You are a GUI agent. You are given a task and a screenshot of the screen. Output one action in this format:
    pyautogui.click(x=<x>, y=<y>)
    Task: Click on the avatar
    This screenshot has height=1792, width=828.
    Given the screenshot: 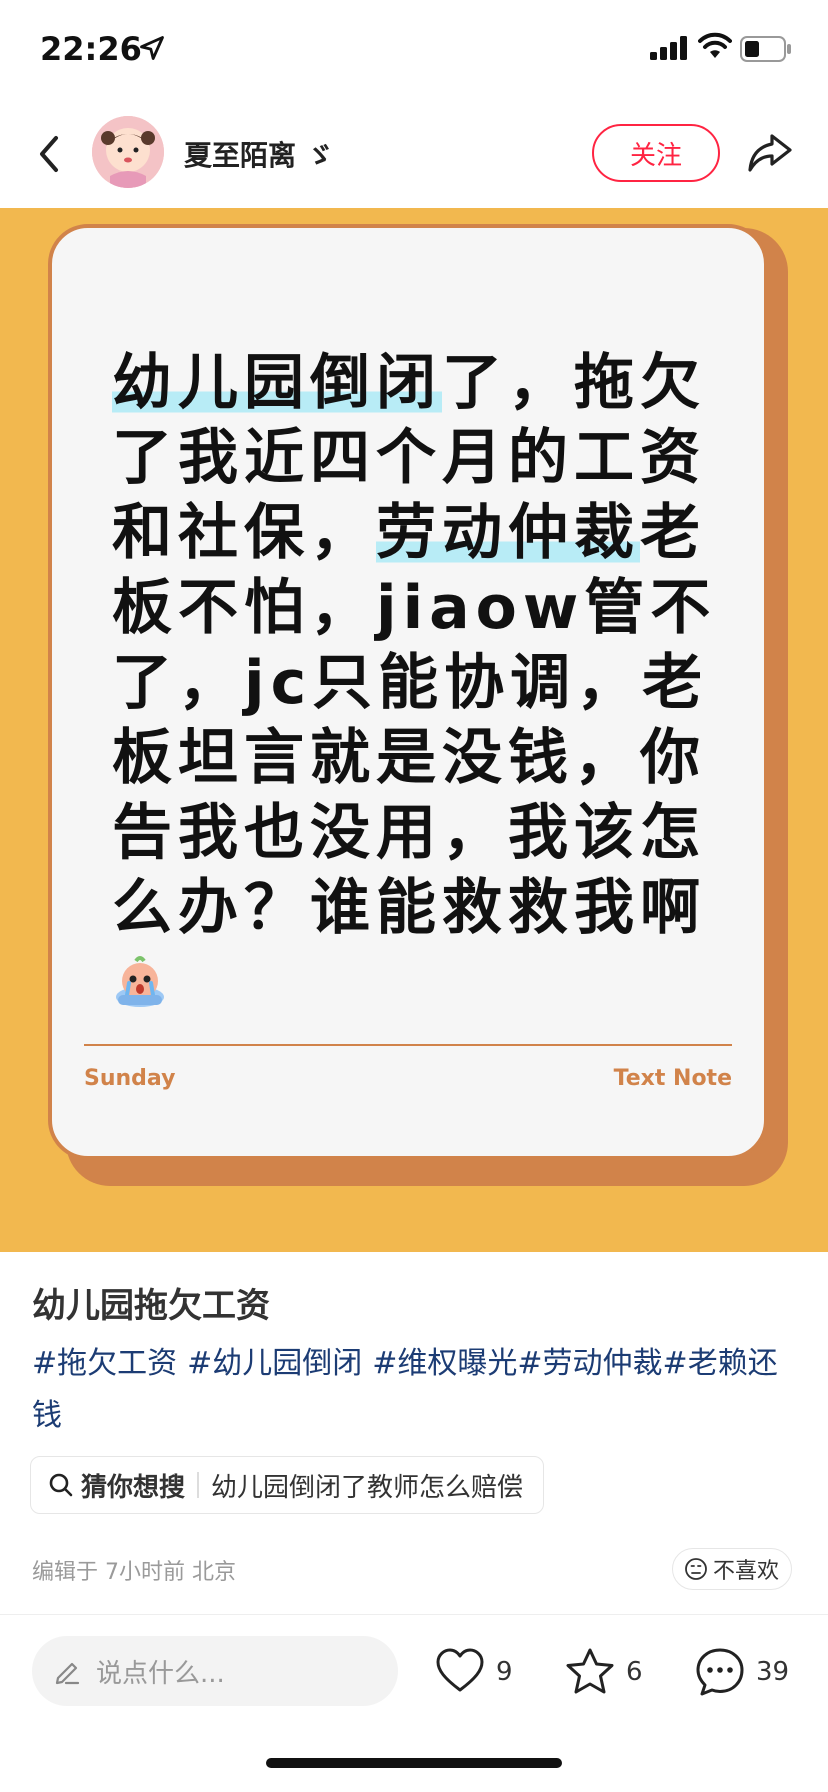 What is the action you would take?
    pyautogui.click(x=128, y=152)
    